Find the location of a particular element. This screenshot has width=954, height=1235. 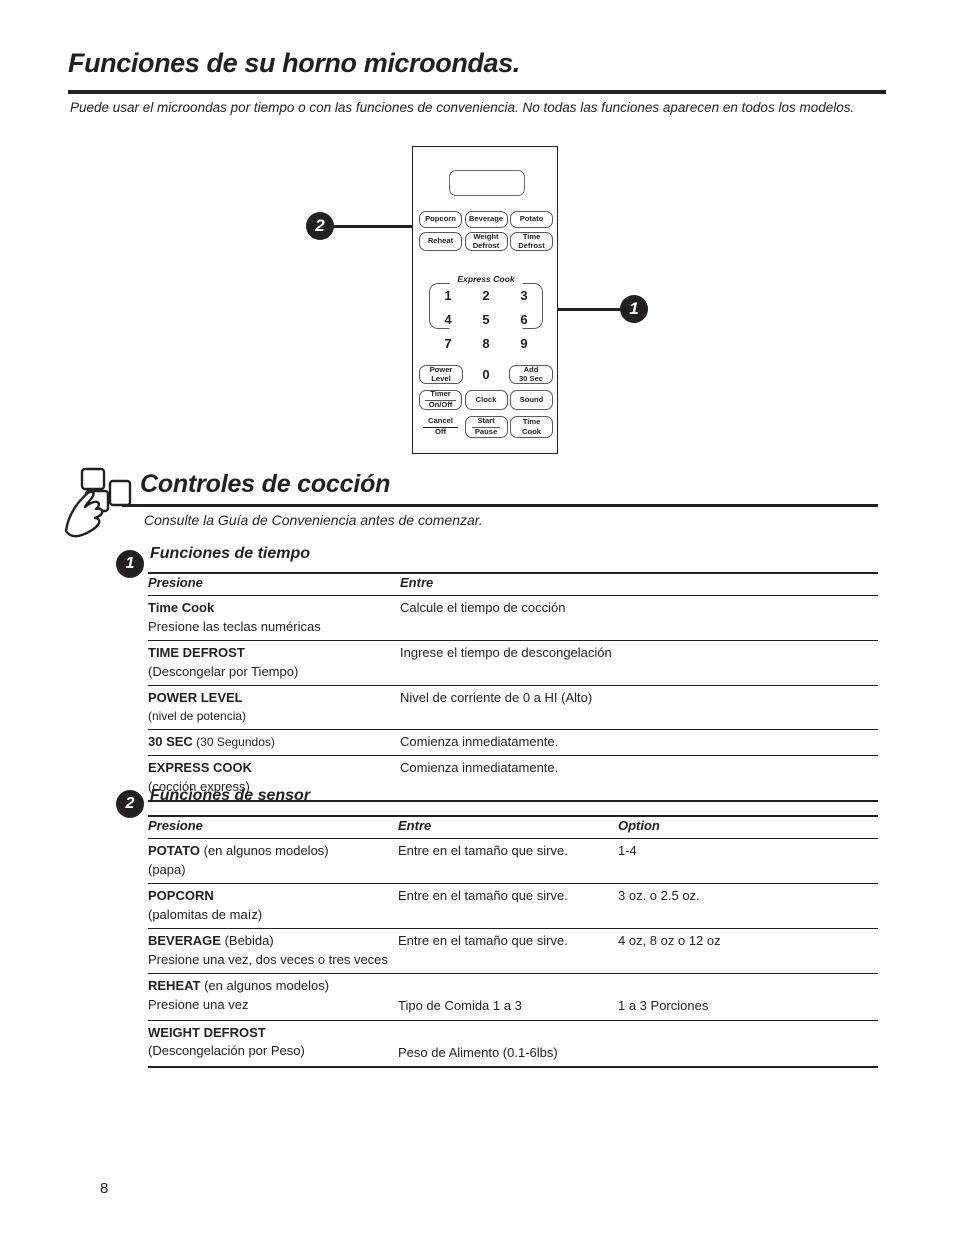

cell-option: 3 oz. o 2.5 oz. is located at coordinates (659, 896).